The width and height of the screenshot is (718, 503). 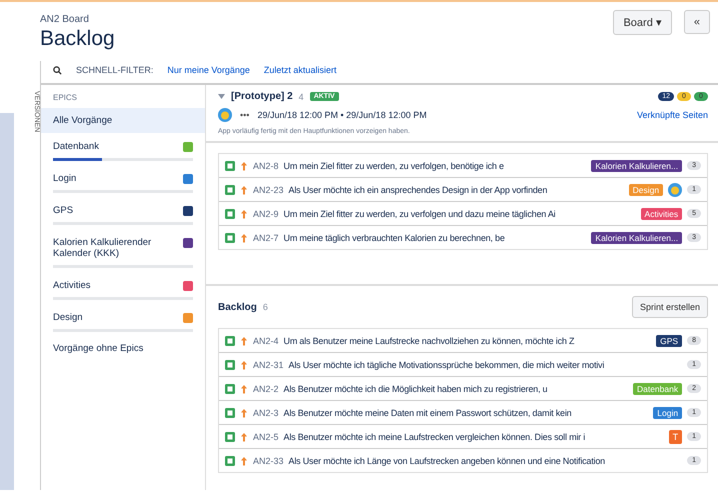 What do you see at coordinates (395, 237) in the screenshot?
I see `issue-summary: Um meine täglich verbrauchten Kalorien zu berechnen, be` at bounding box center [395, 237].